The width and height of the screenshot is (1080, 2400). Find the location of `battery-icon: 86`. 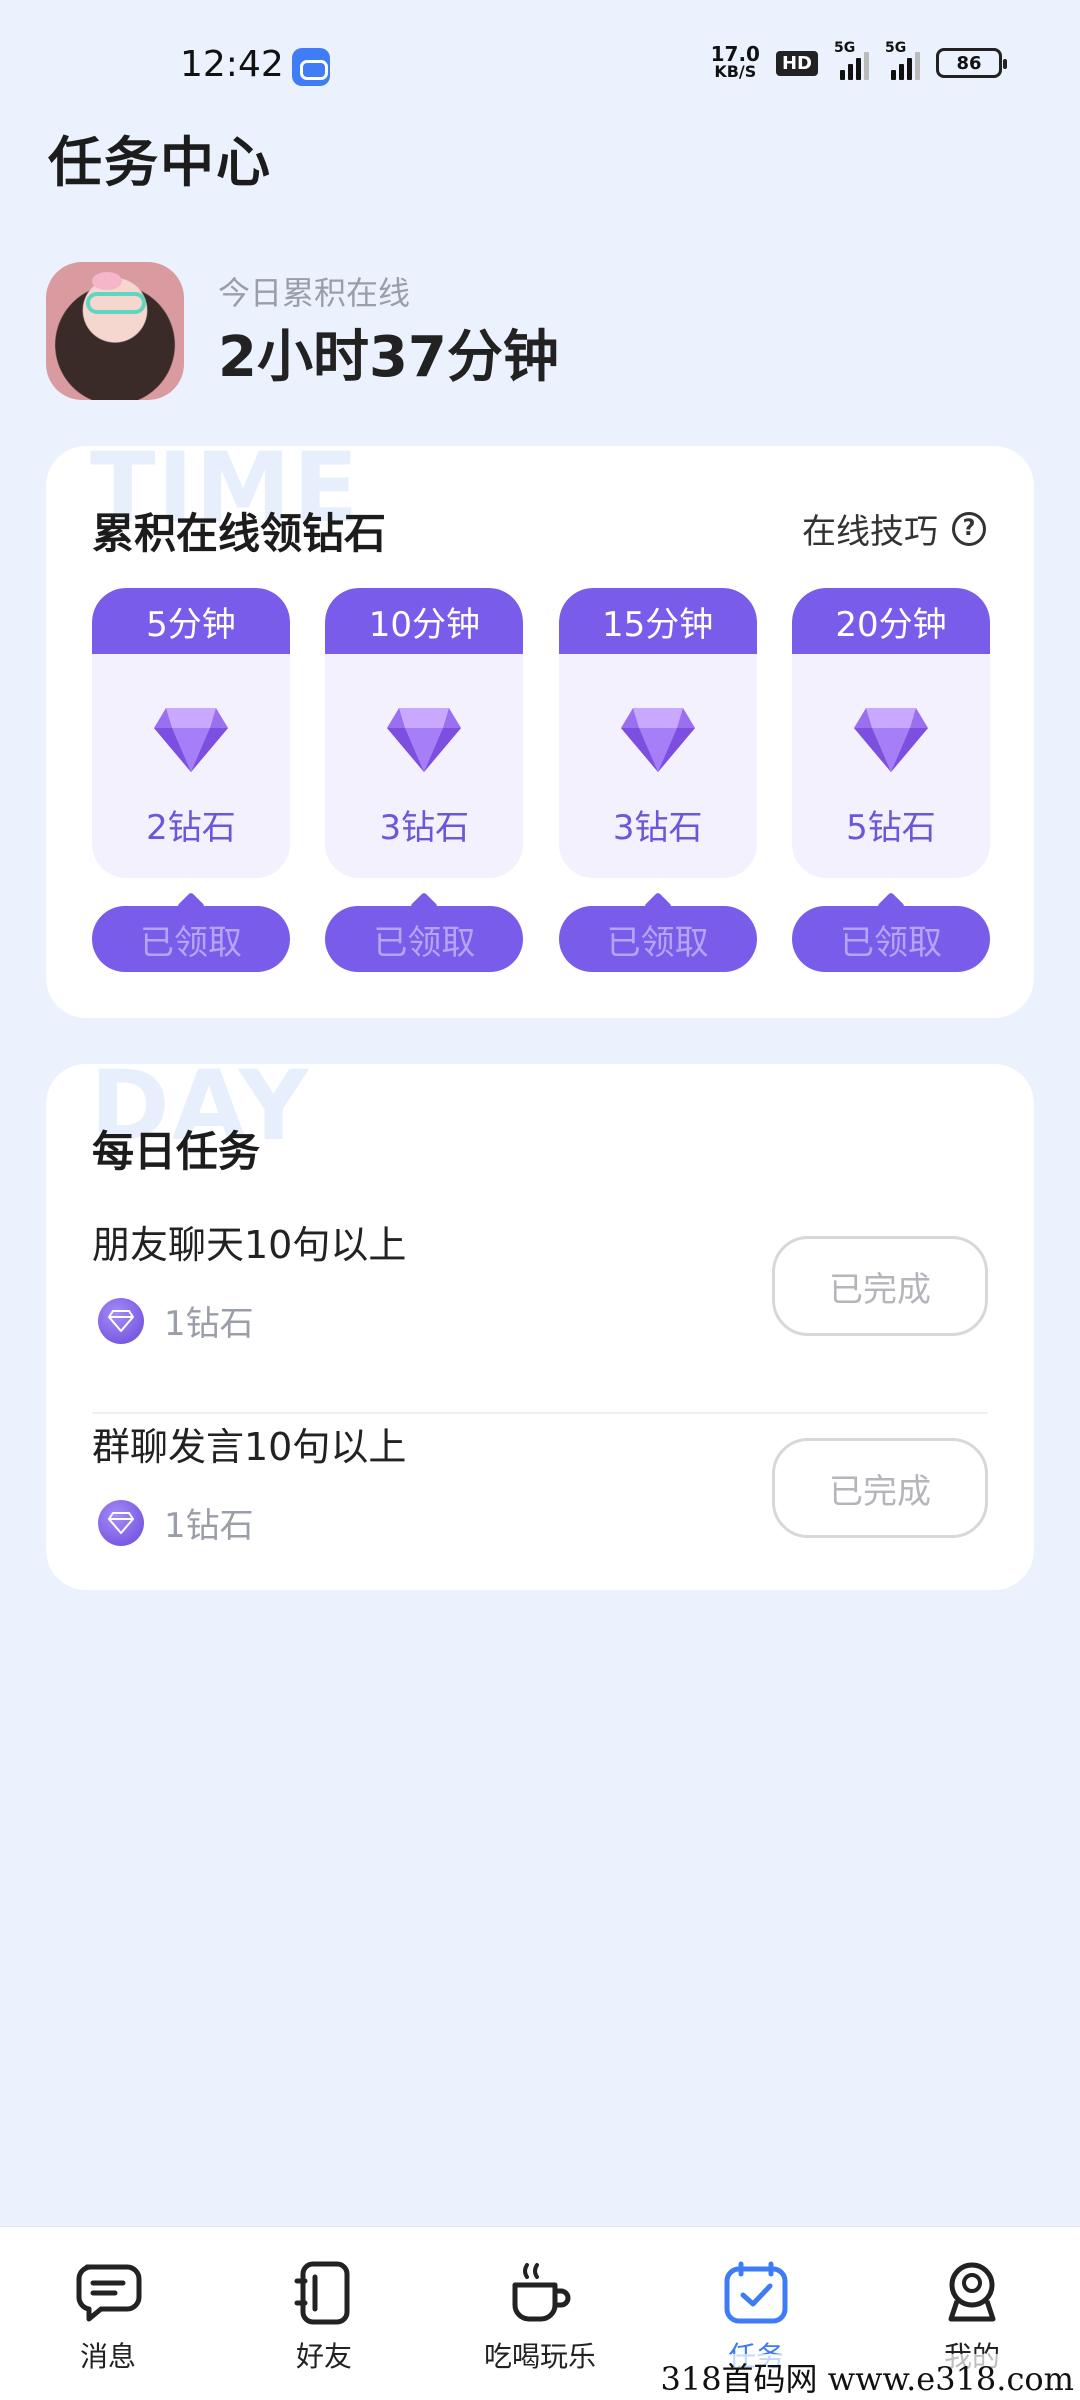

battery-icon: 86 is located at coordinates (971, 63).